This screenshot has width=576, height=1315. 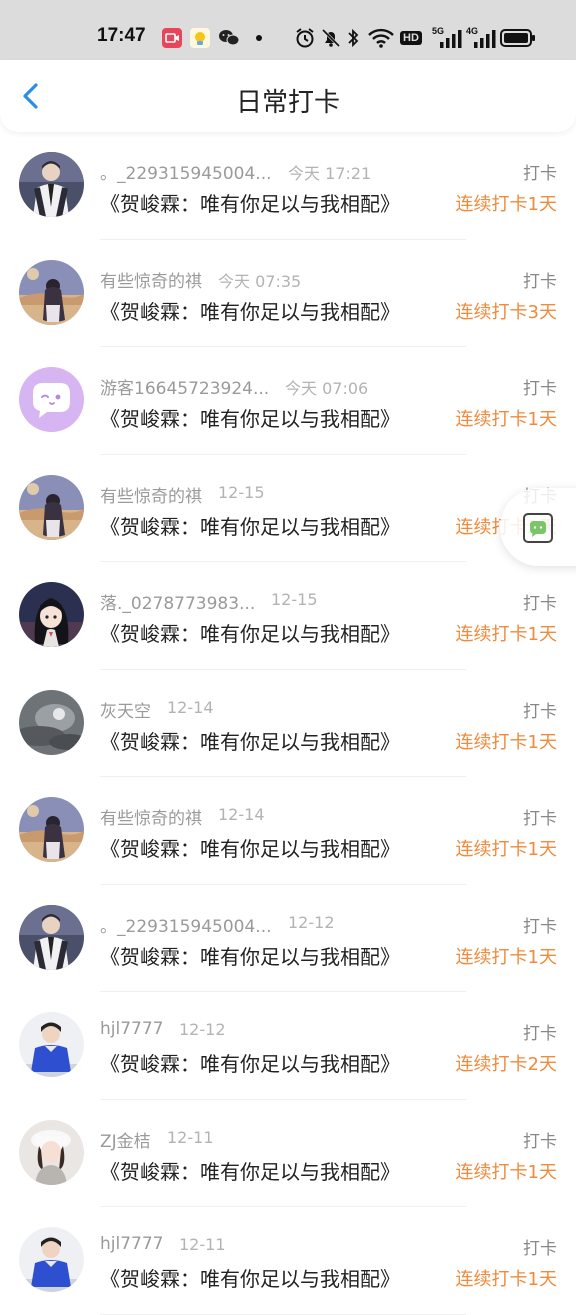 I want to click on grey-sky-avatar, so click(x=51, y=722).